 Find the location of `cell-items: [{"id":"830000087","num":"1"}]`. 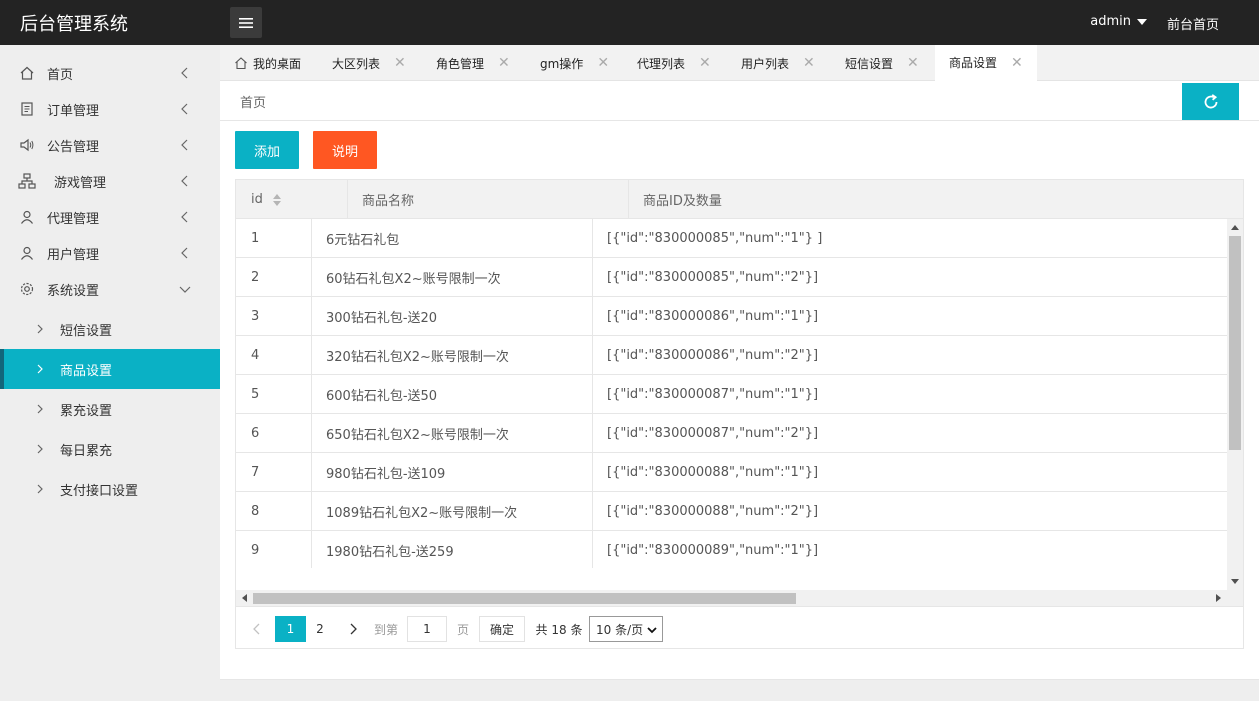

cell-items: [{"id":"830000087","num":"1"}] is located at coordinates (713, 394).